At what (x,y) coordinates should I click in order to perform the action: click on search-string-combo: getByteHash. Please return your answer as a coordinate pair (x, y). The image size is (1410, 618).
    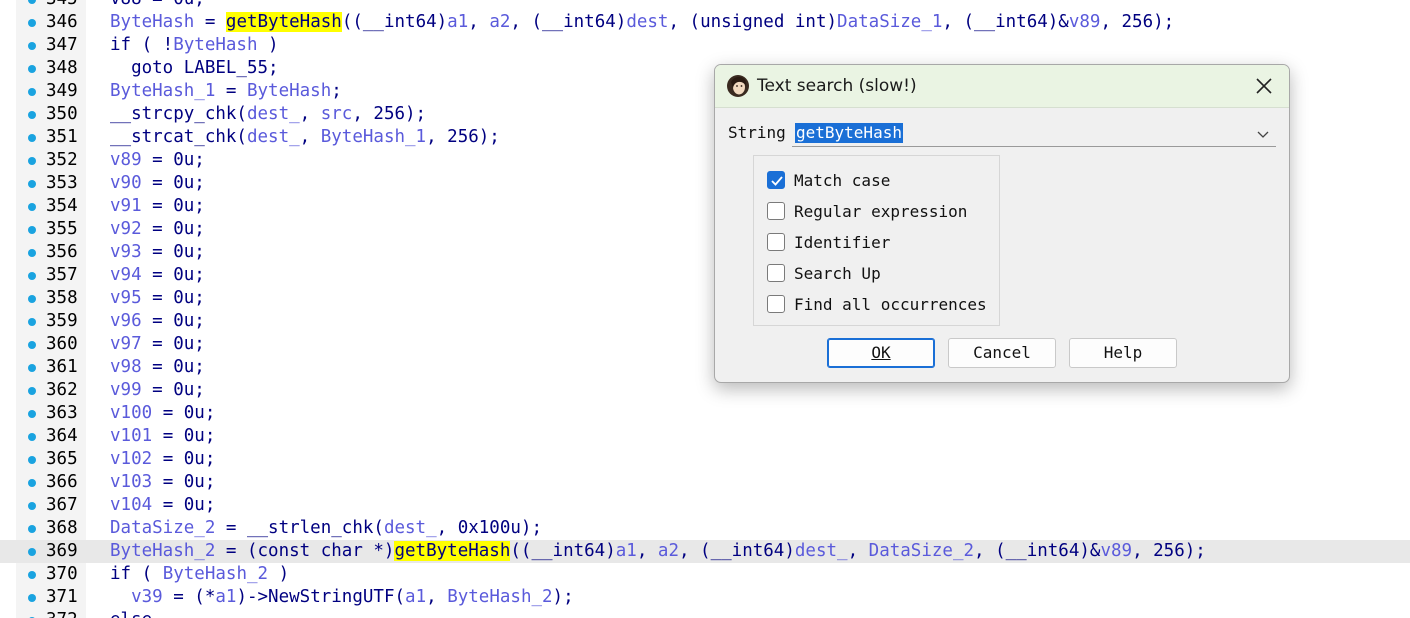
    Looking at the image, I should click on (1034, 133).